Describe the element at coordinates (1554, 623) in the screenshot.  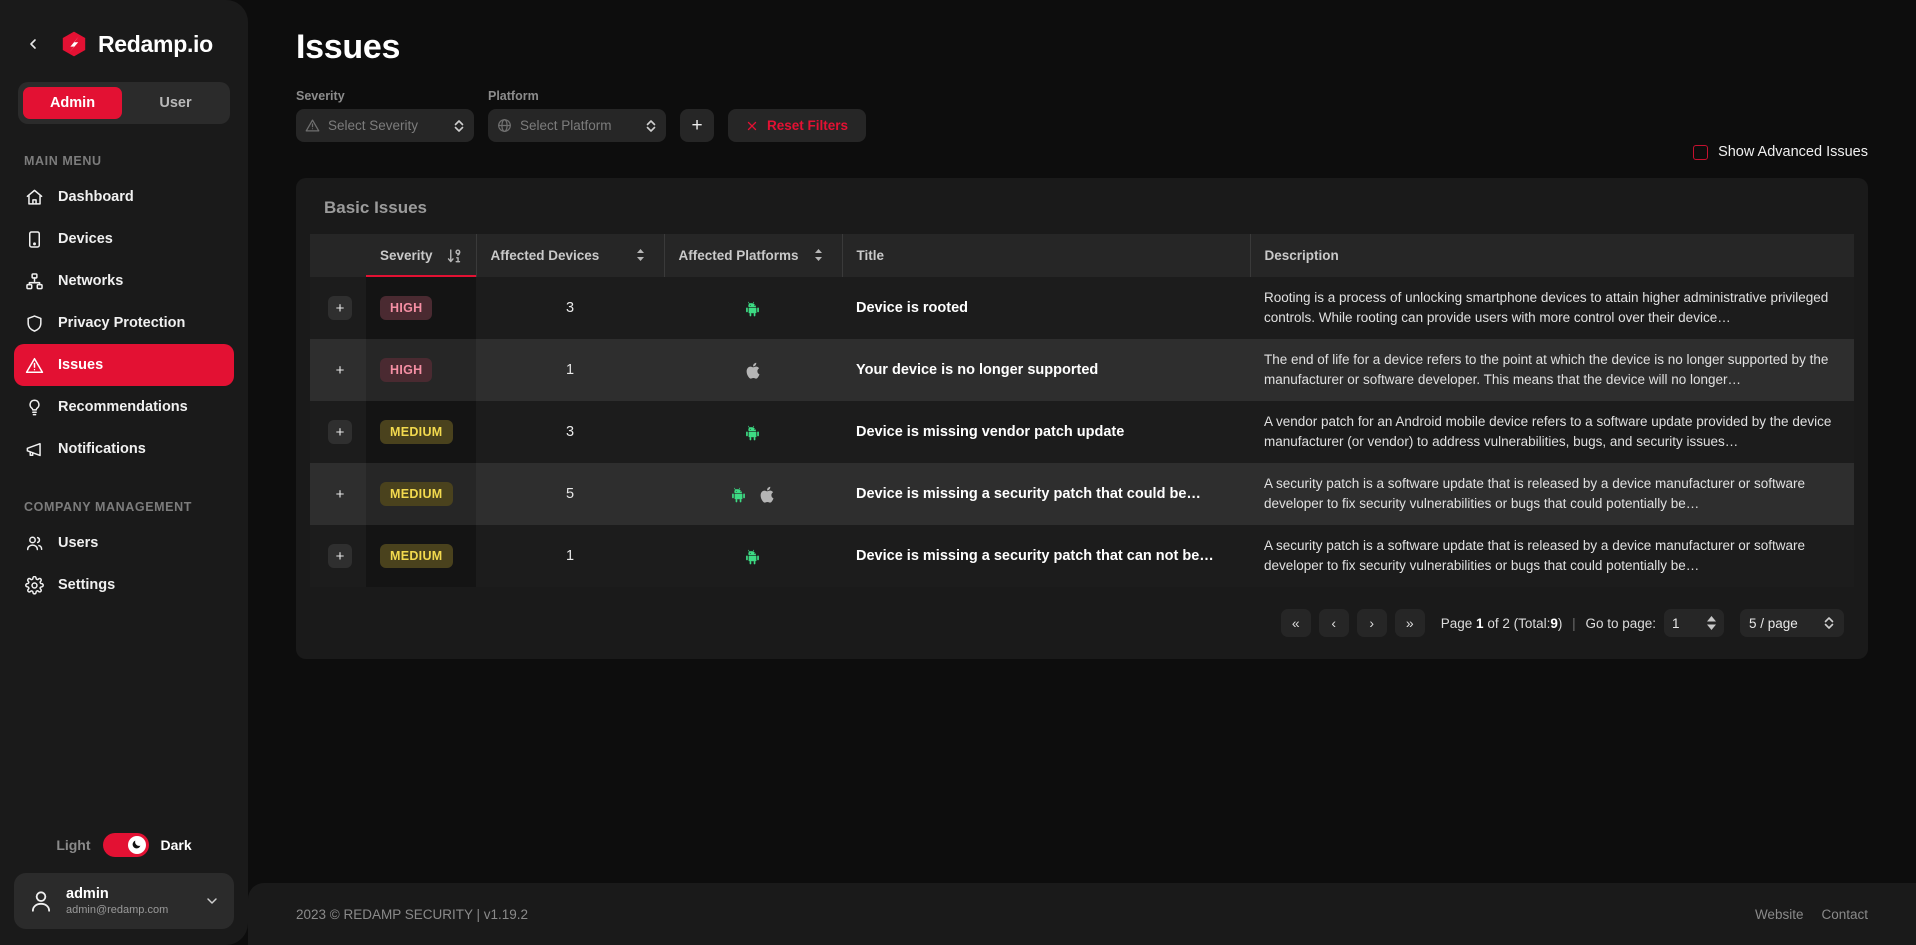
I see `total-value: 9` at that location.